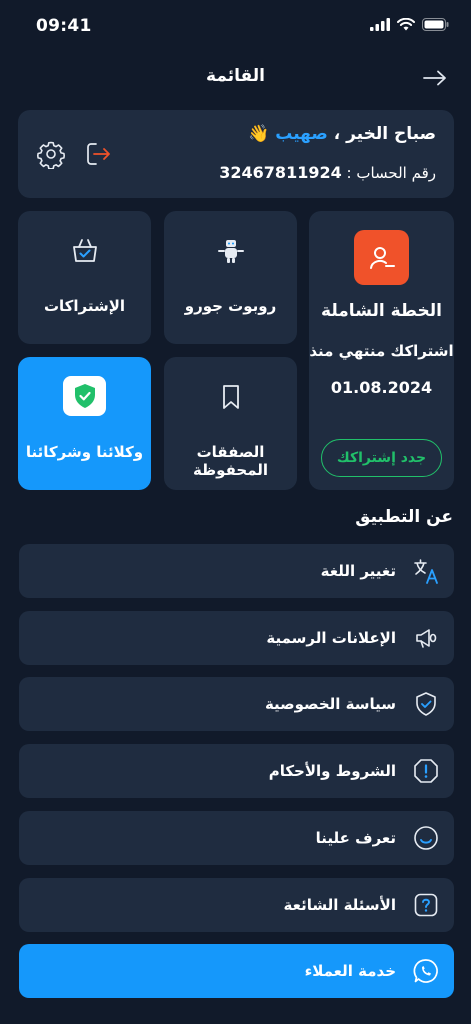  I want to click on arrow-right-icon, so click(434, 78).